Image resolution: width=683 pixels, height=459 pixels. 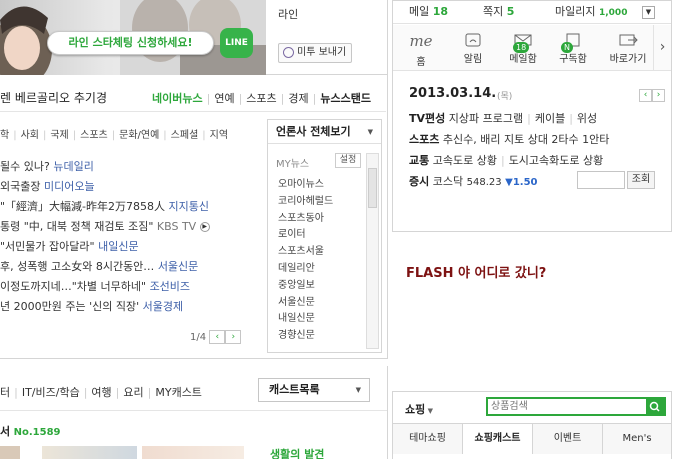 I want to click on headline-source: 지지통신, so click(x=189, y=206).